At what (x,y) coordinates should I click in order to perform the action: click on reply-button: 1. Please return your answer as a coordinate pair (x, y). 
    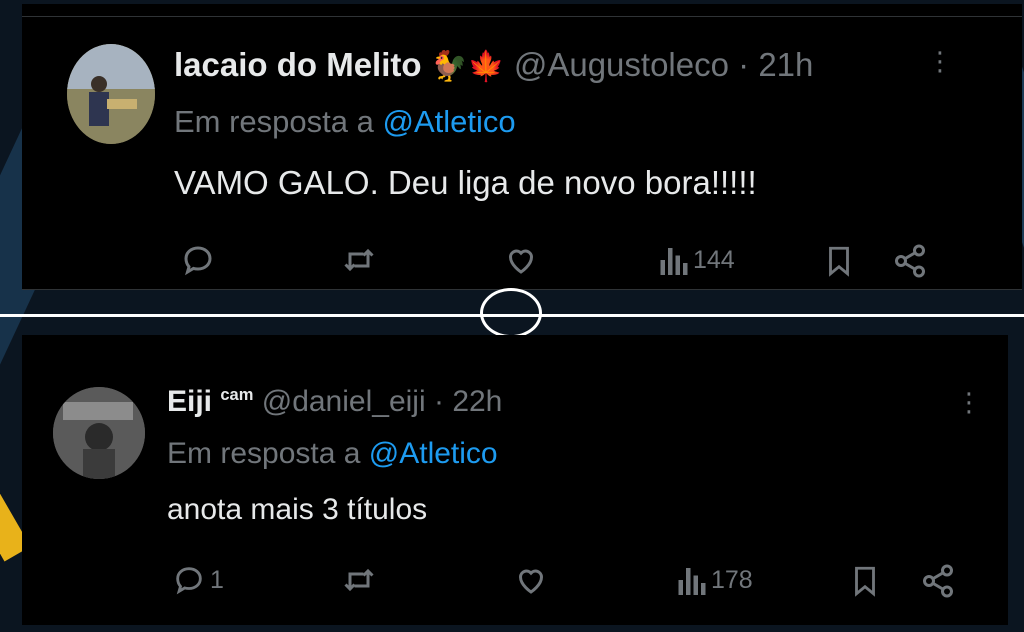
    Looking at the image, I should click on (198, 580).